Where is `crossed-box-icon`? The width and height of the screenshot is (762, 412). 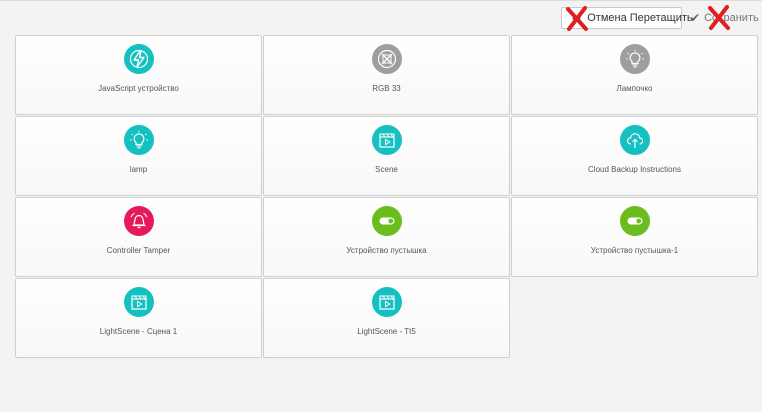
crossed-box-icon is located at coordinates (386, 59).